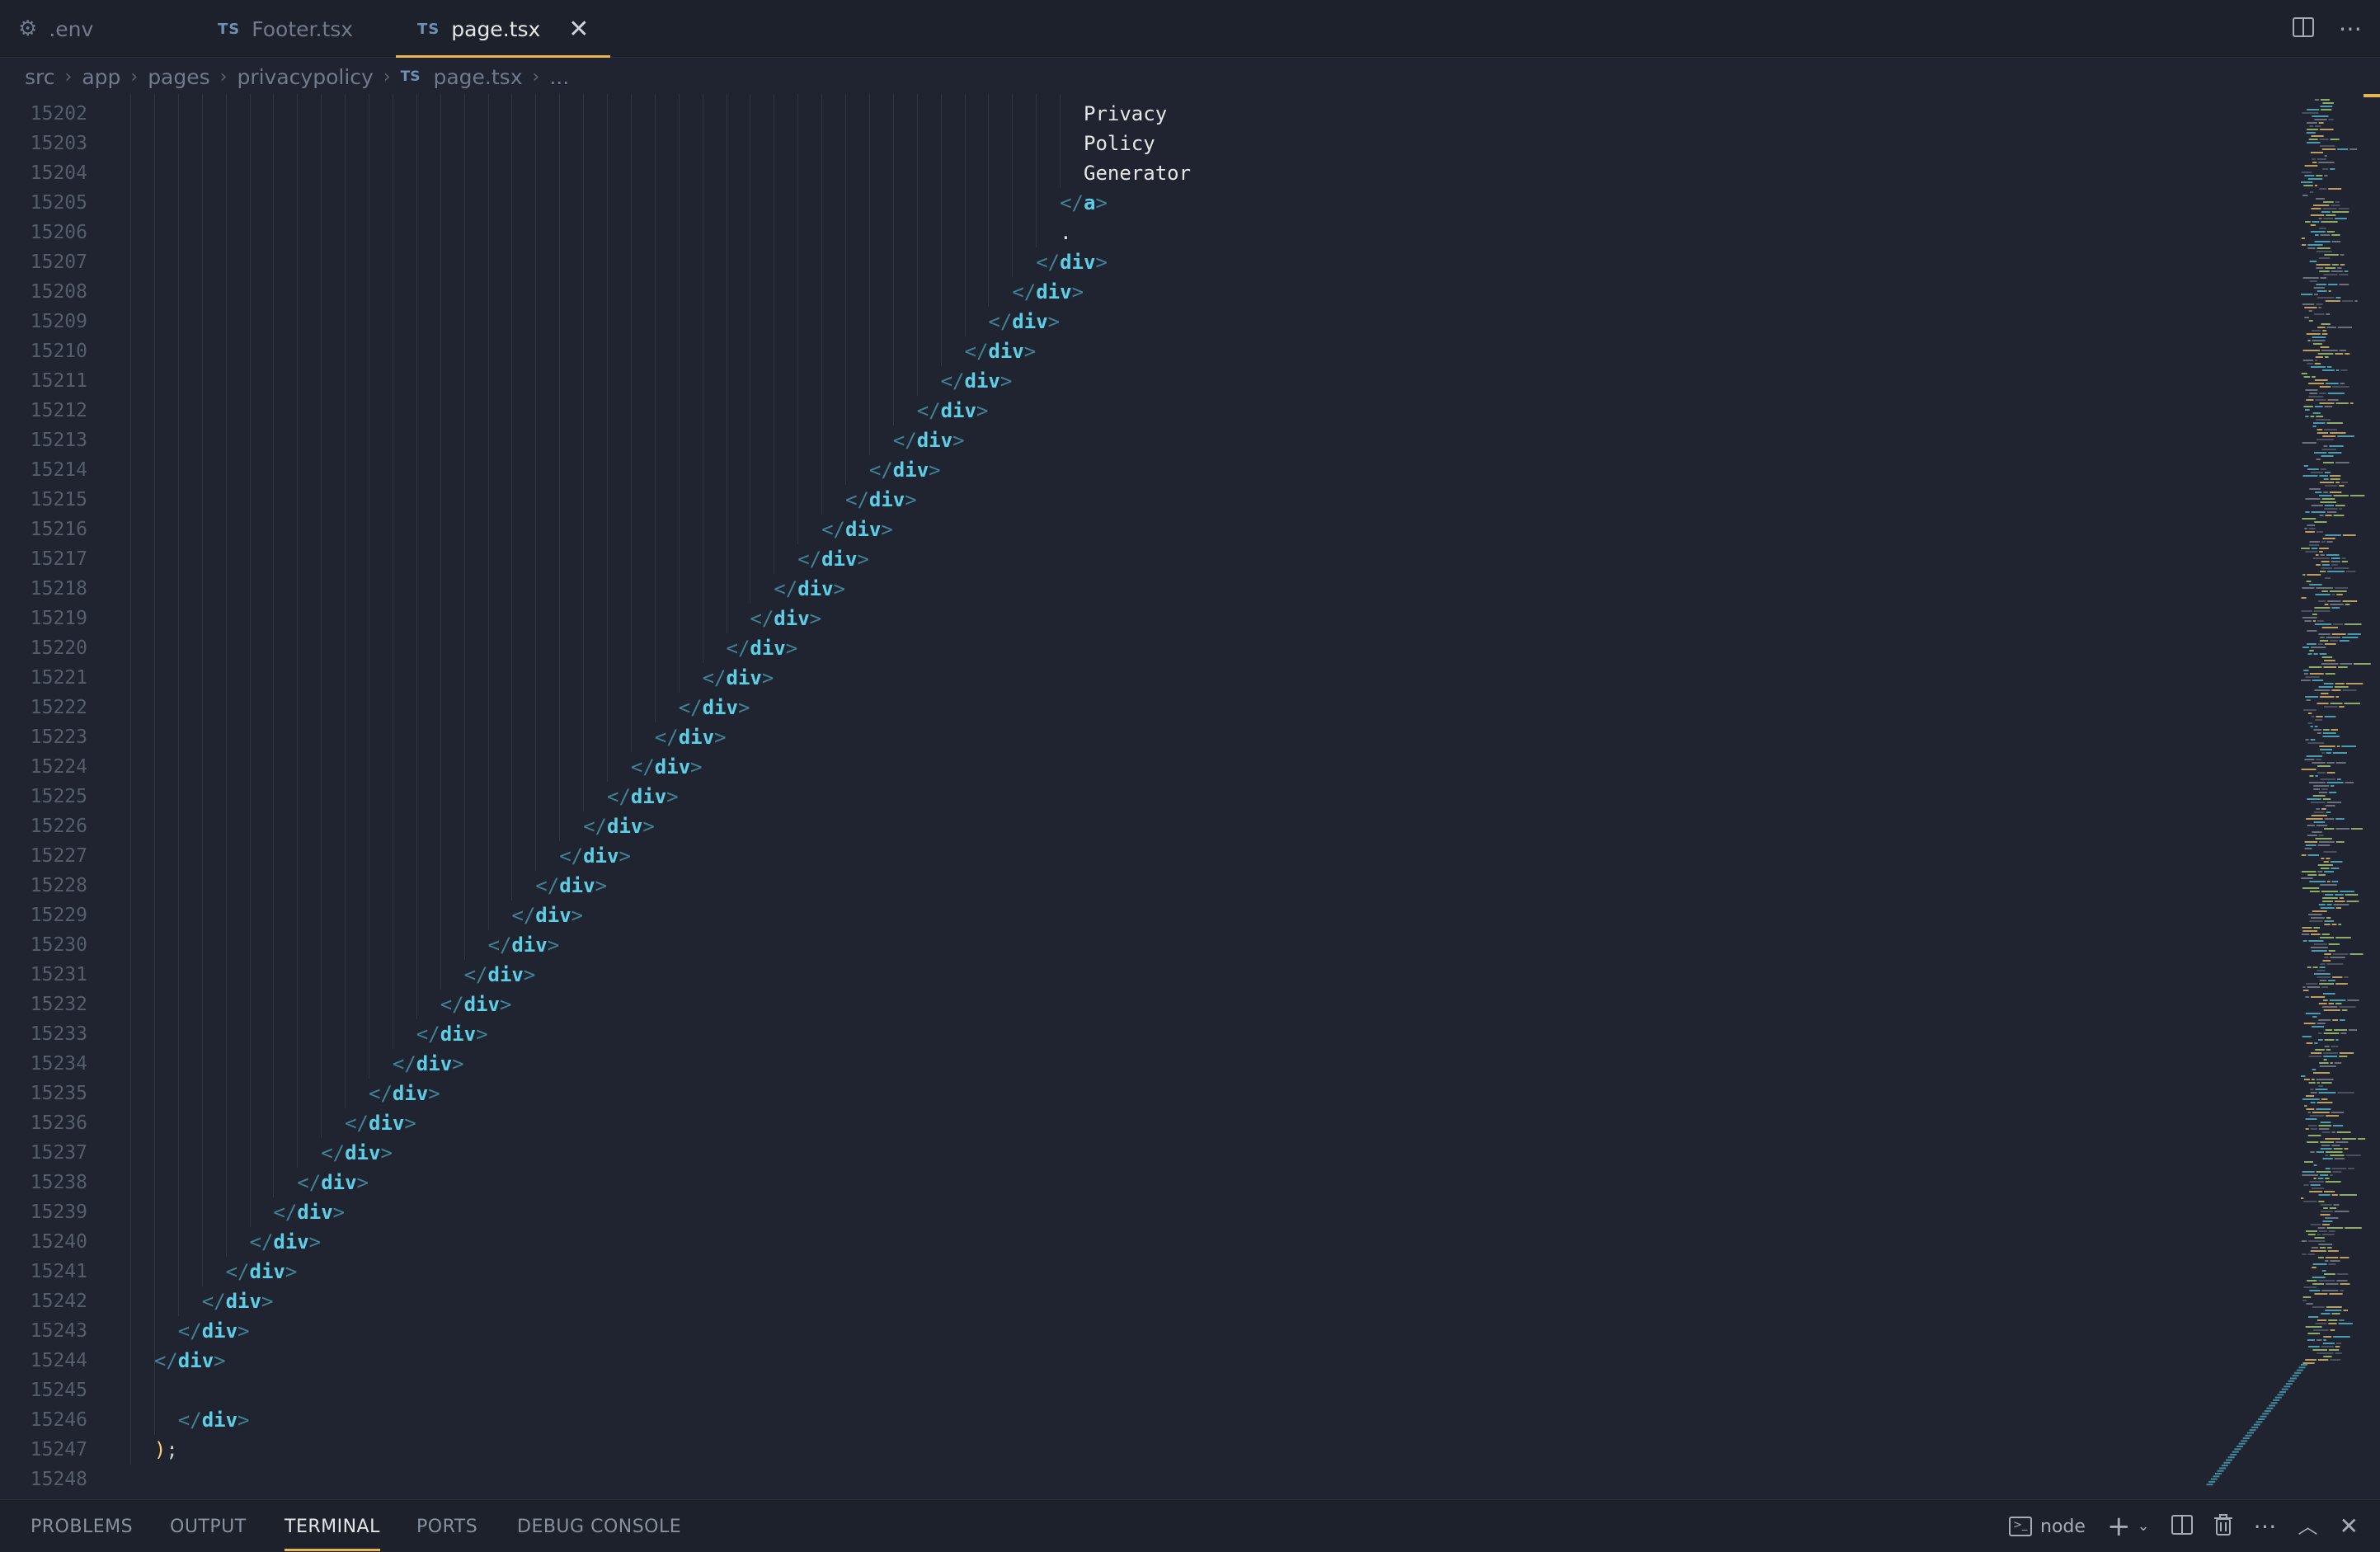 The height and width of the screenshot is (1552, 2380). I want to click on tab-terminal: TERMINAL, so click(332, 1526).